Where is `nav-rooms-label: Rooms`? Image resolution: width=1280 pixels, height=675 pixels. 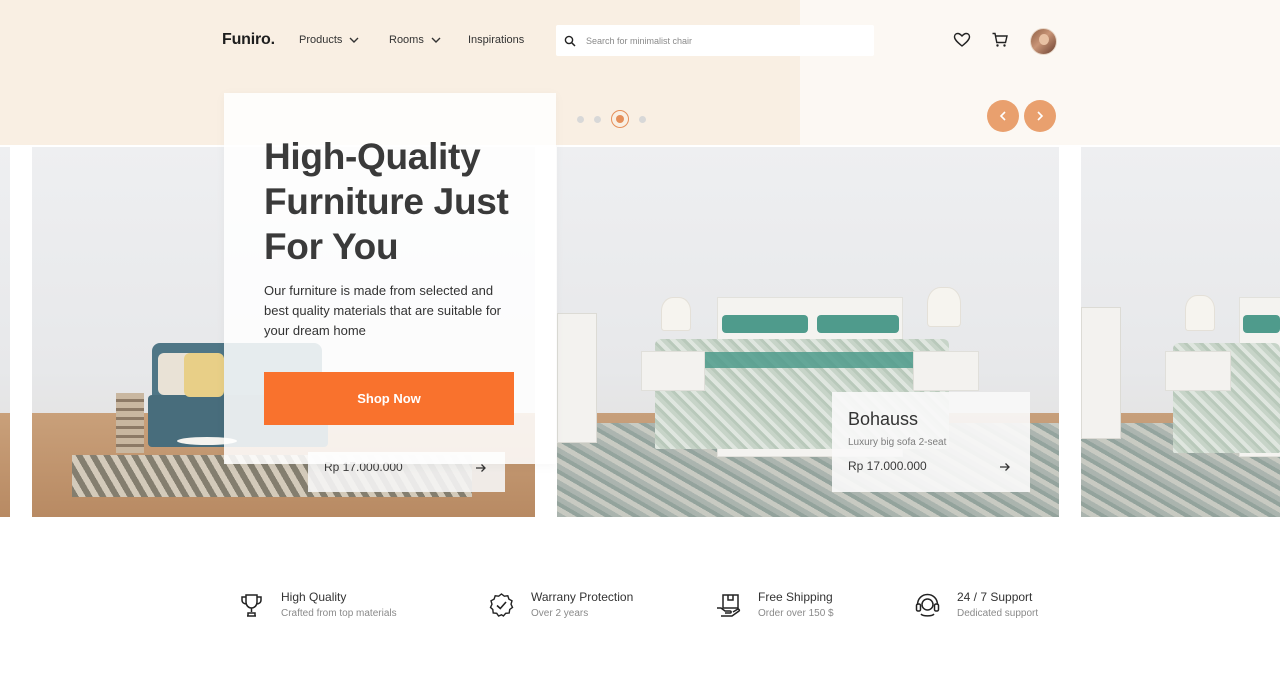
nav-rooms-label: Rooms is located at coordinates (406, 40).